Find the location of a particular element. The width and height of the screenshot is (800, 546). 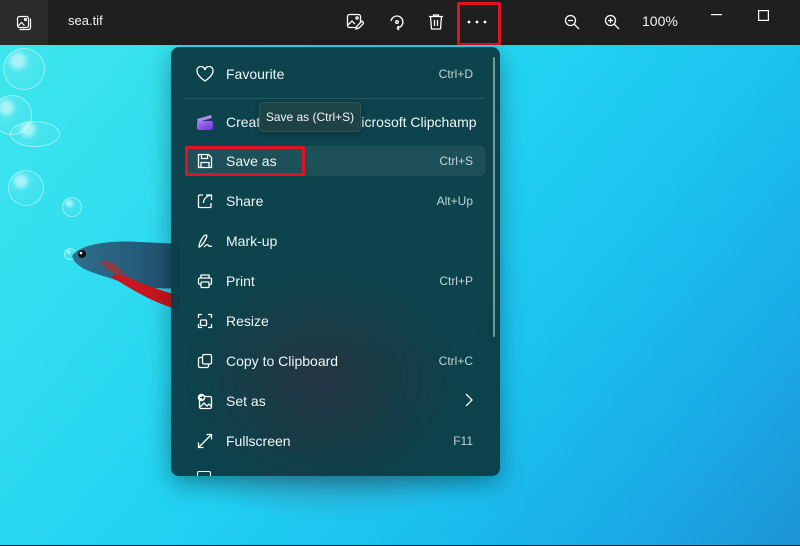

menu-item-label: Favourite is located at coordinates (255, 74).